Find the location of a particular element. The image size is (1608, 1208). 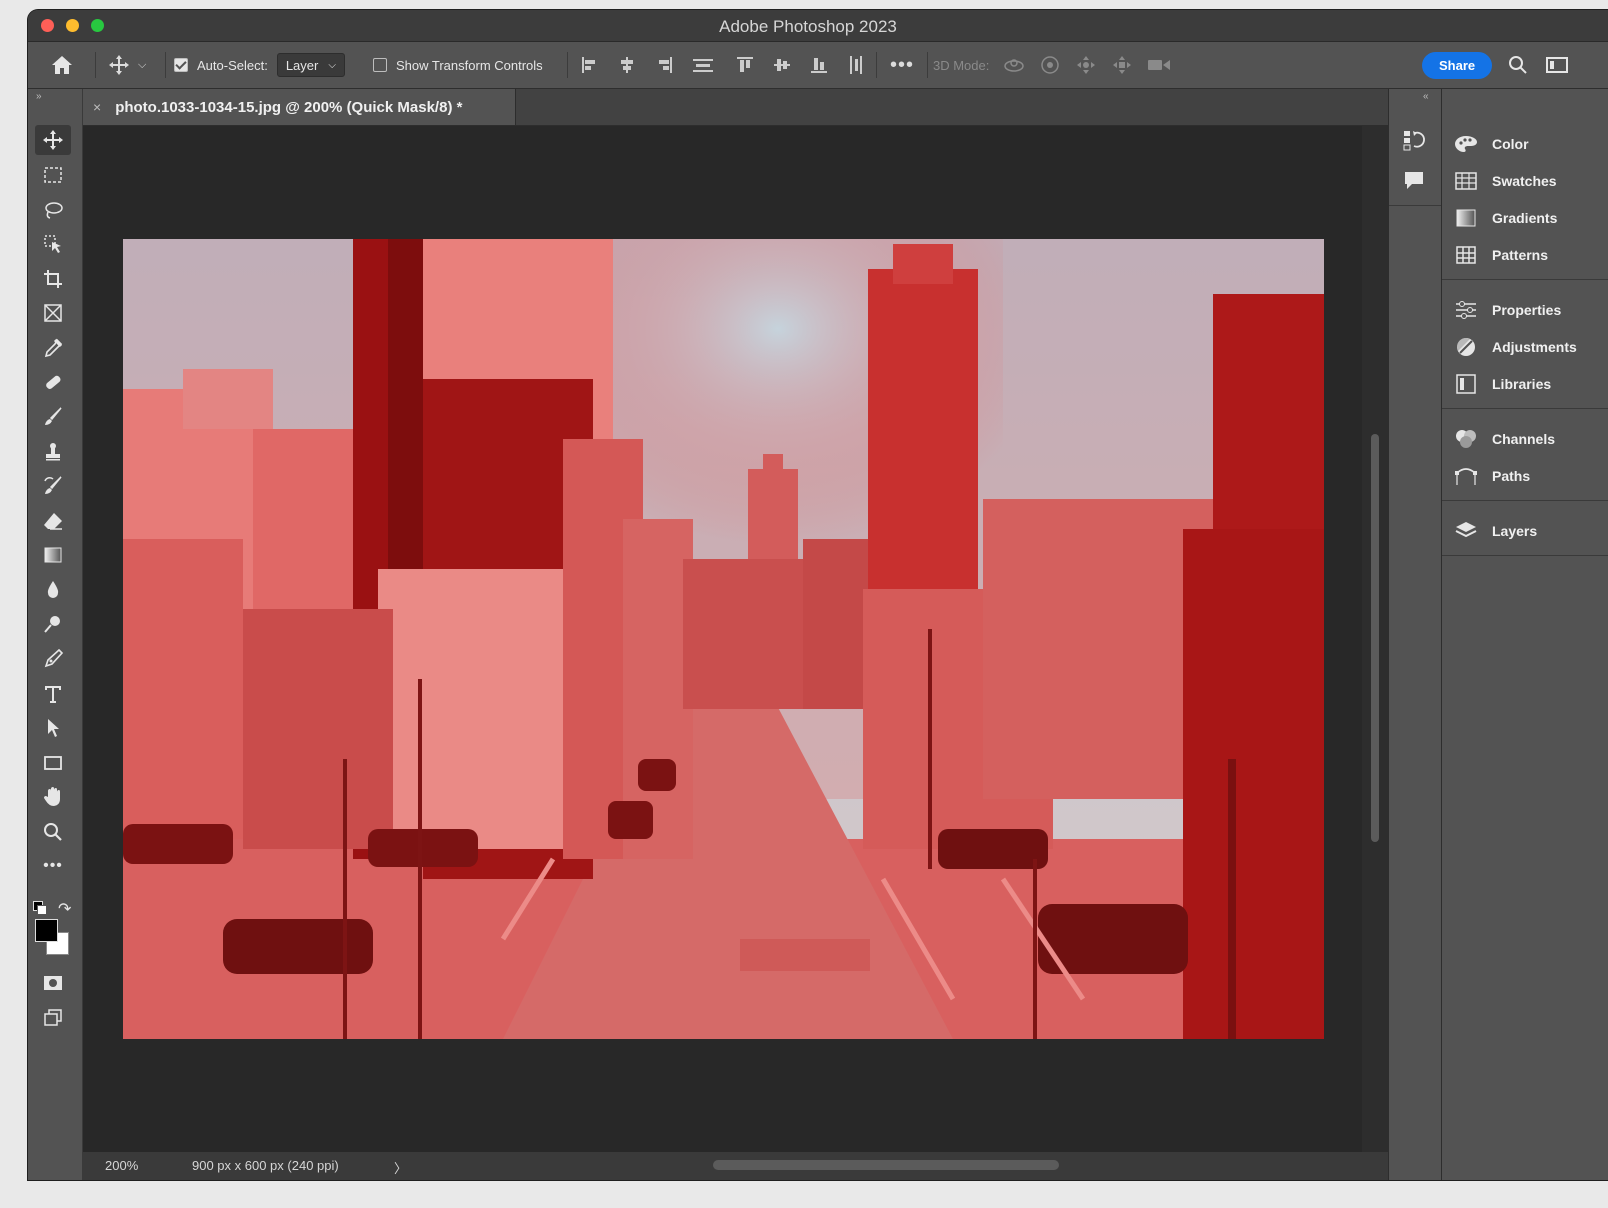

vertical-scroll-thumb is located at coordinates (1375, 638).